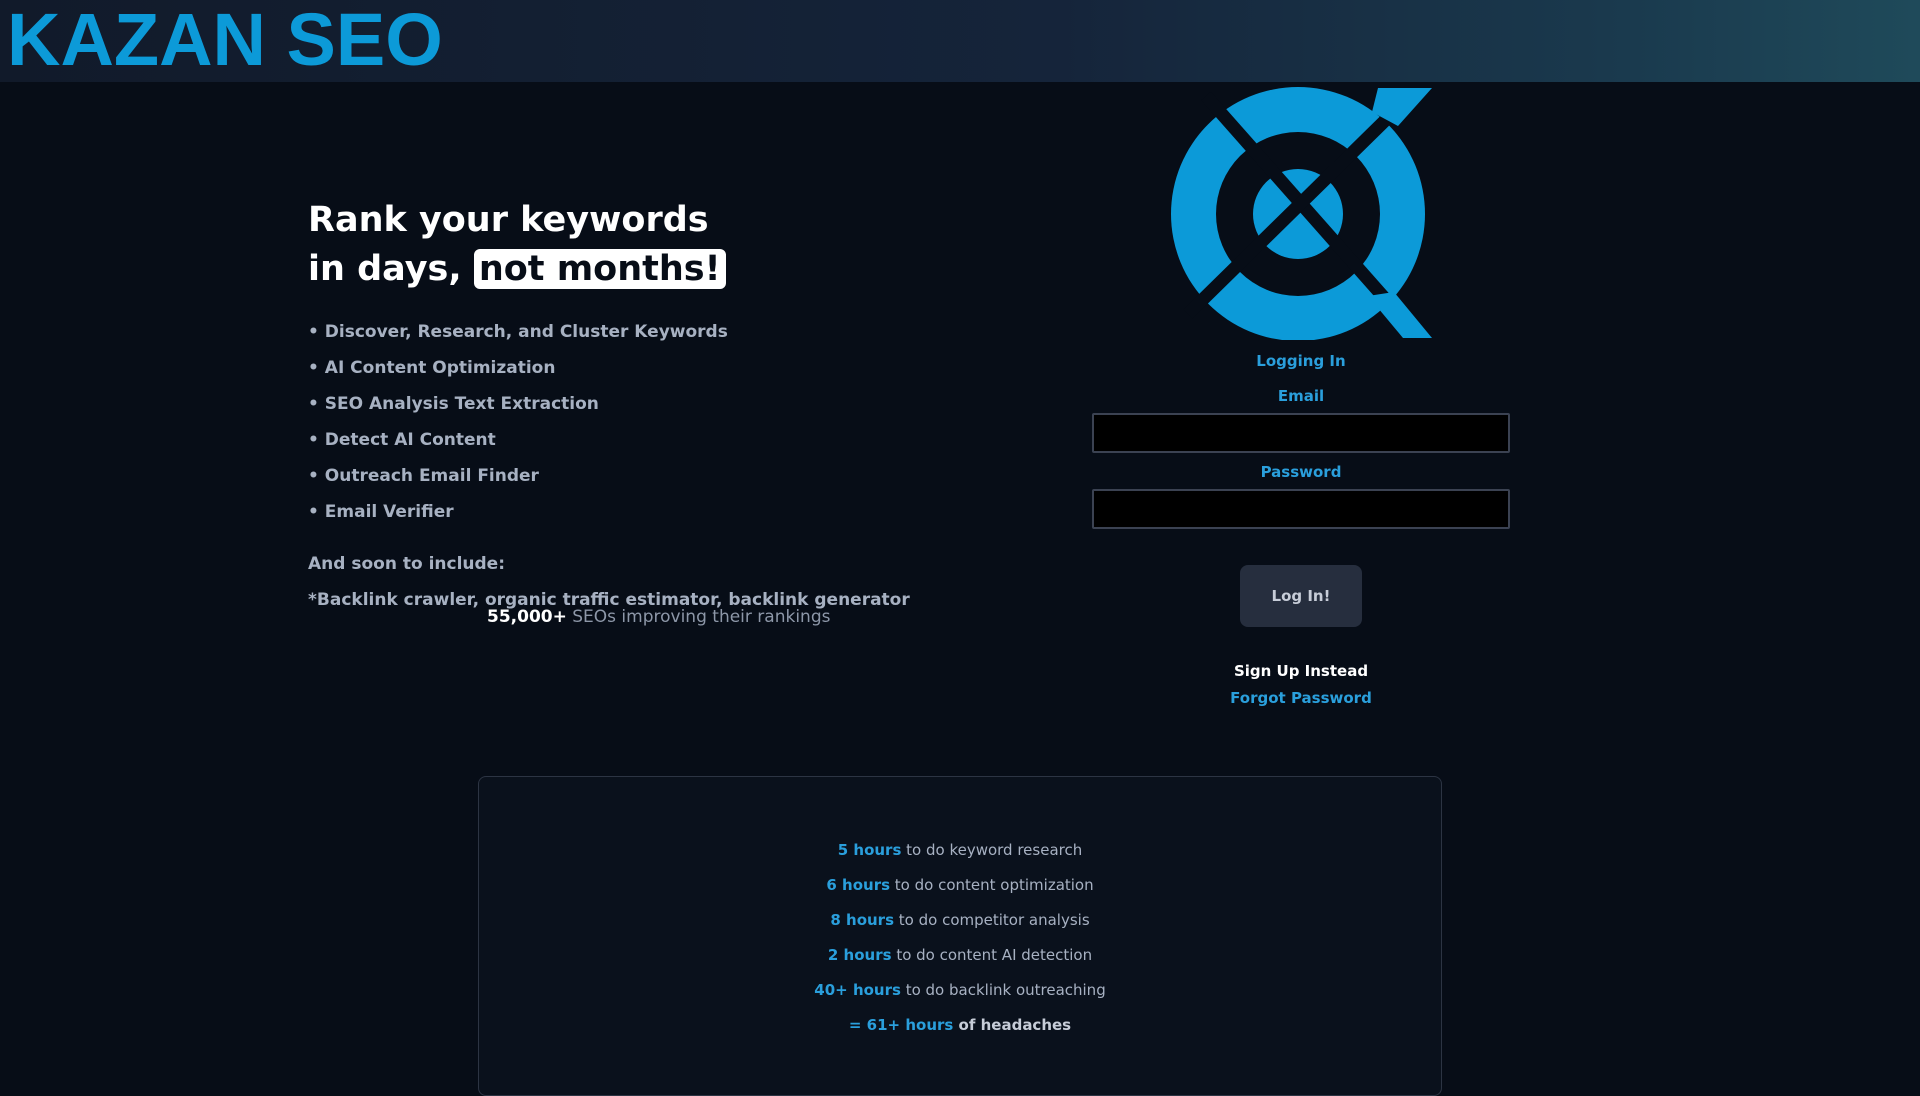 Image resolution: width=1920 pixels, height=1096 pixels. I want to click on hours-description: to do backlink outreaching, so click(1003, 990).